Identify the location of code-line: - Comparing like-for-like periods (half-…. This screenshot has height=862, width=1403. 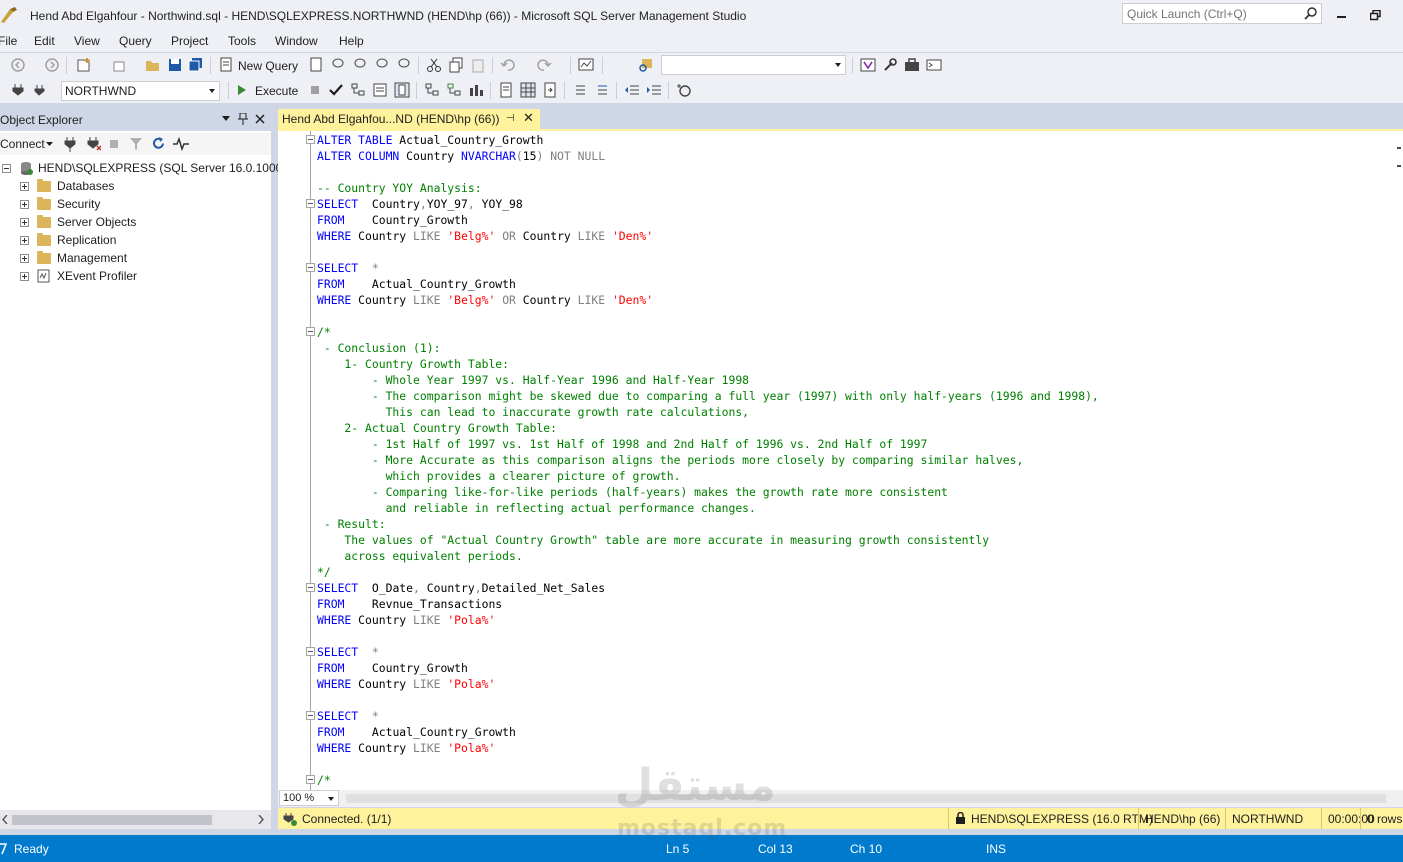
(632, 492).